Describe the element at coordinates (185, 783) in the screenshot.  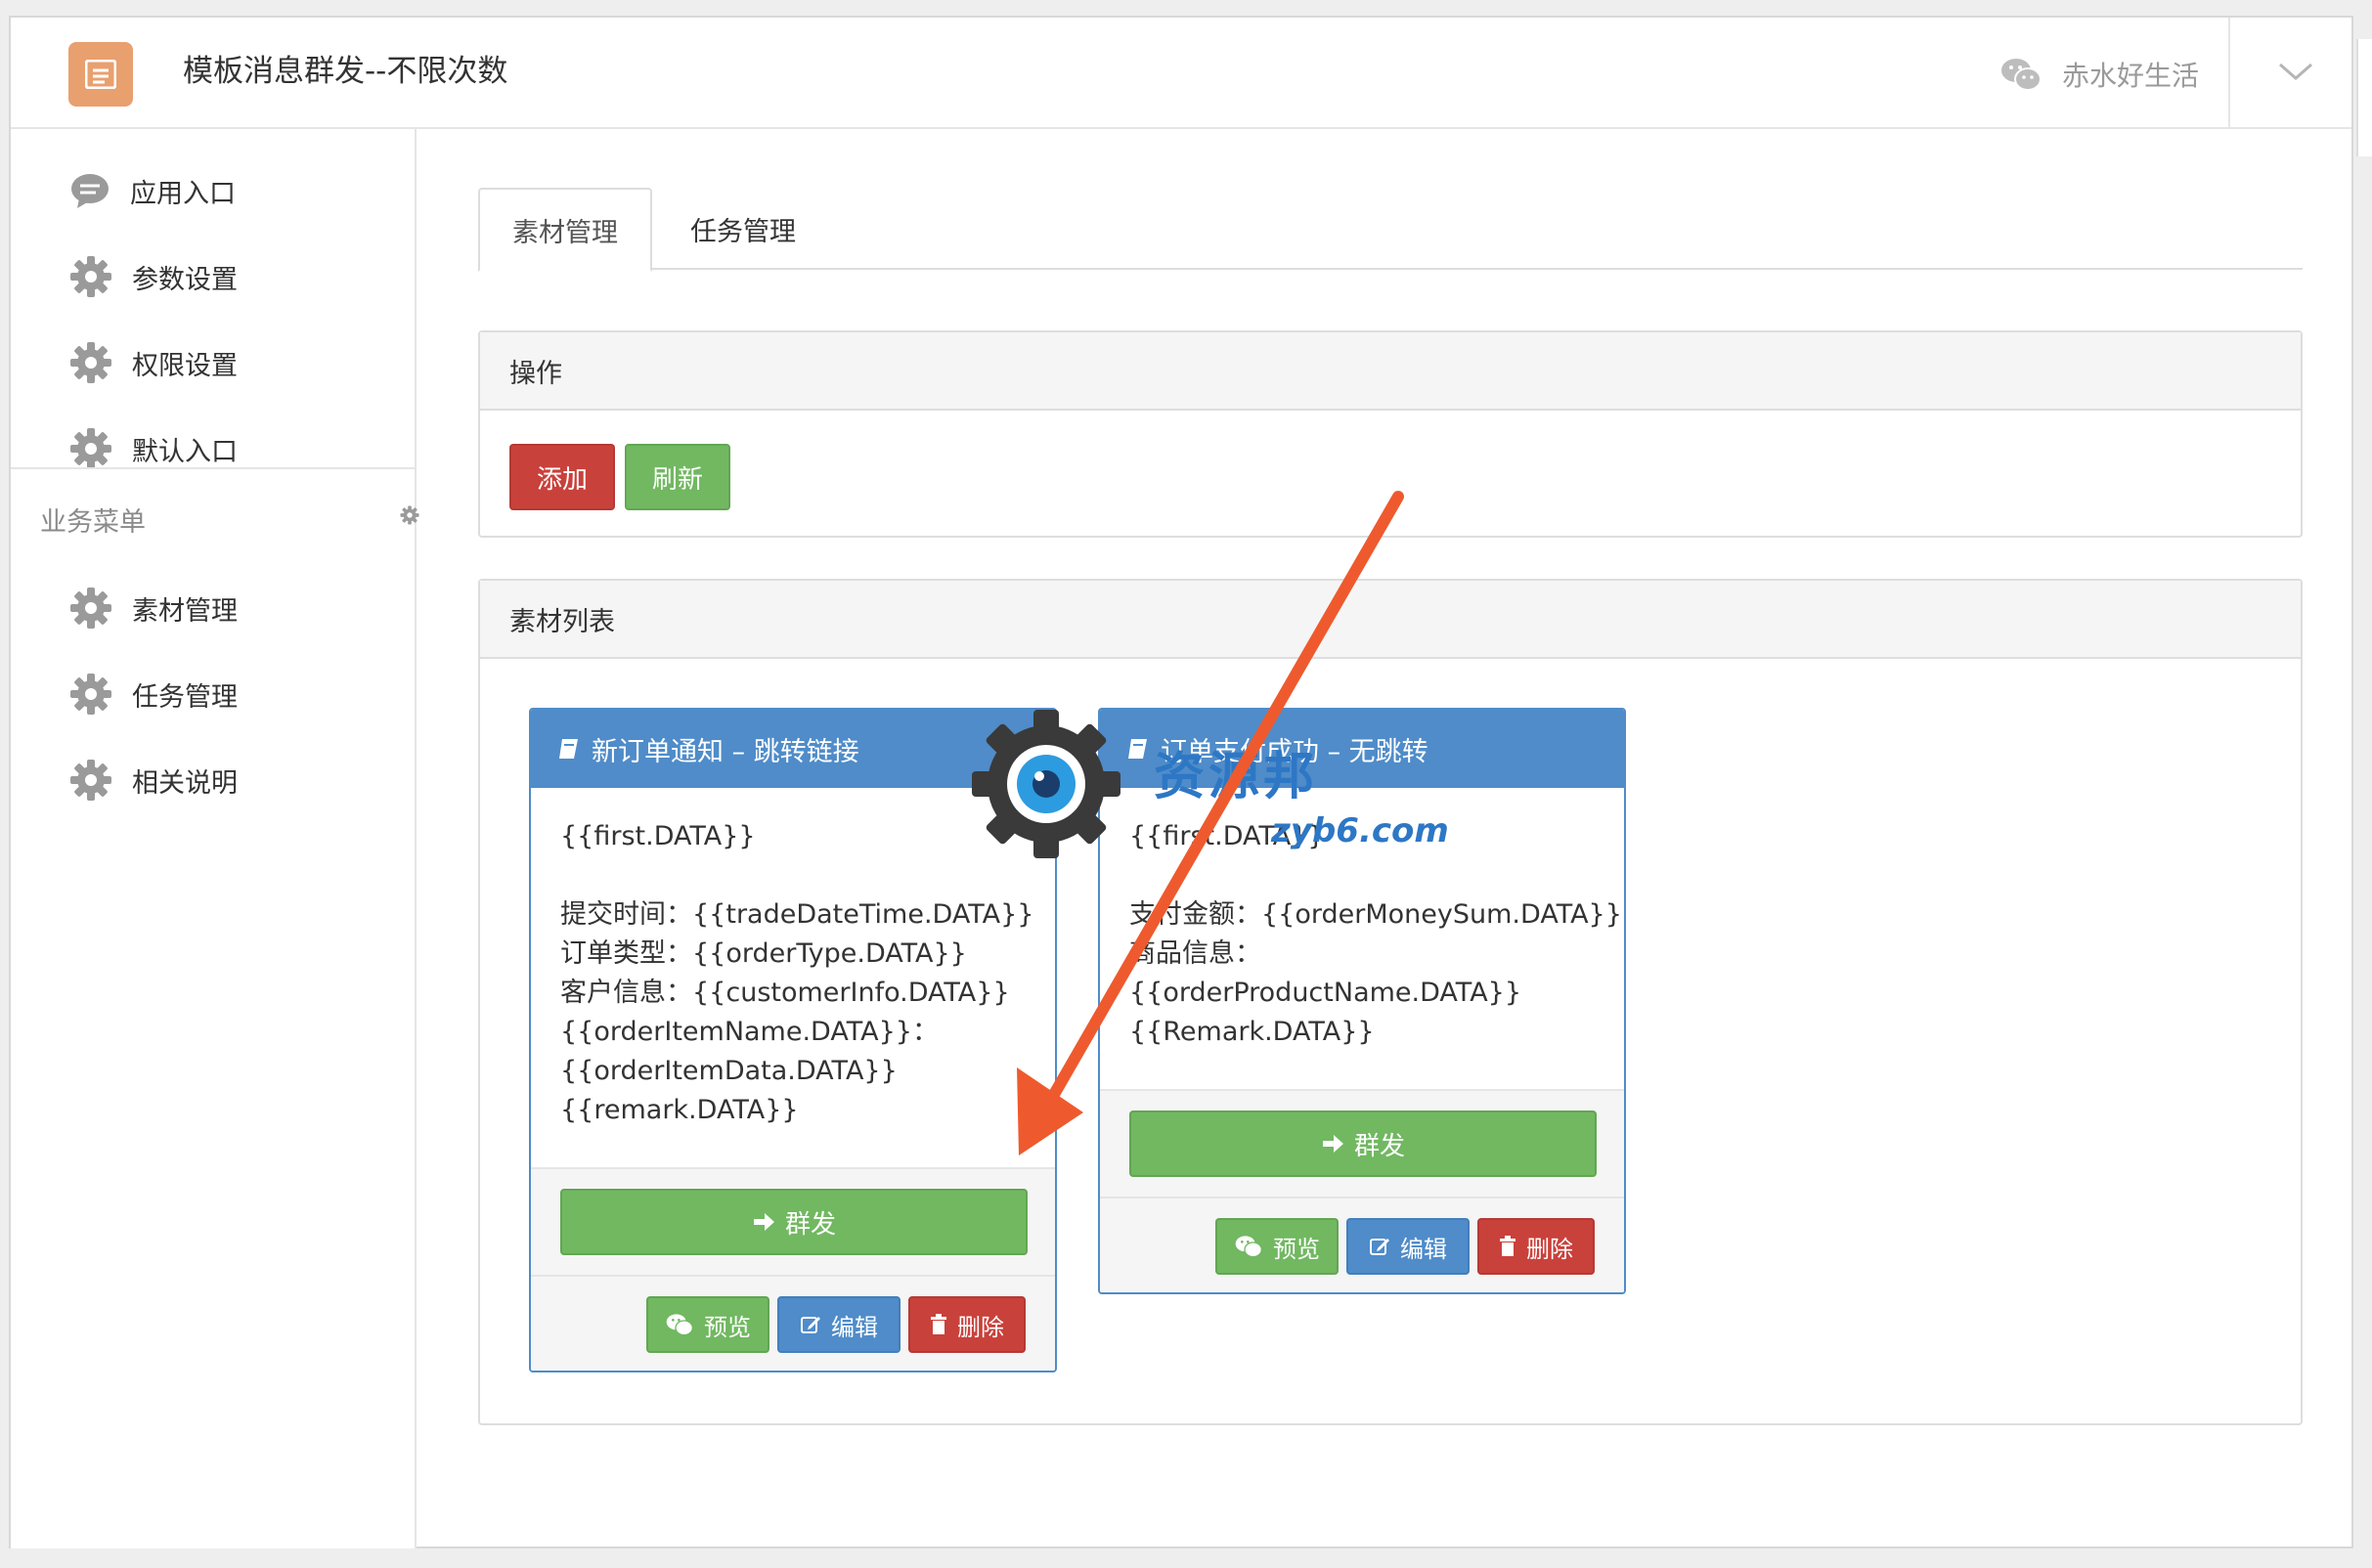
I see `sidebar-item-label: 相关说明` at that location.